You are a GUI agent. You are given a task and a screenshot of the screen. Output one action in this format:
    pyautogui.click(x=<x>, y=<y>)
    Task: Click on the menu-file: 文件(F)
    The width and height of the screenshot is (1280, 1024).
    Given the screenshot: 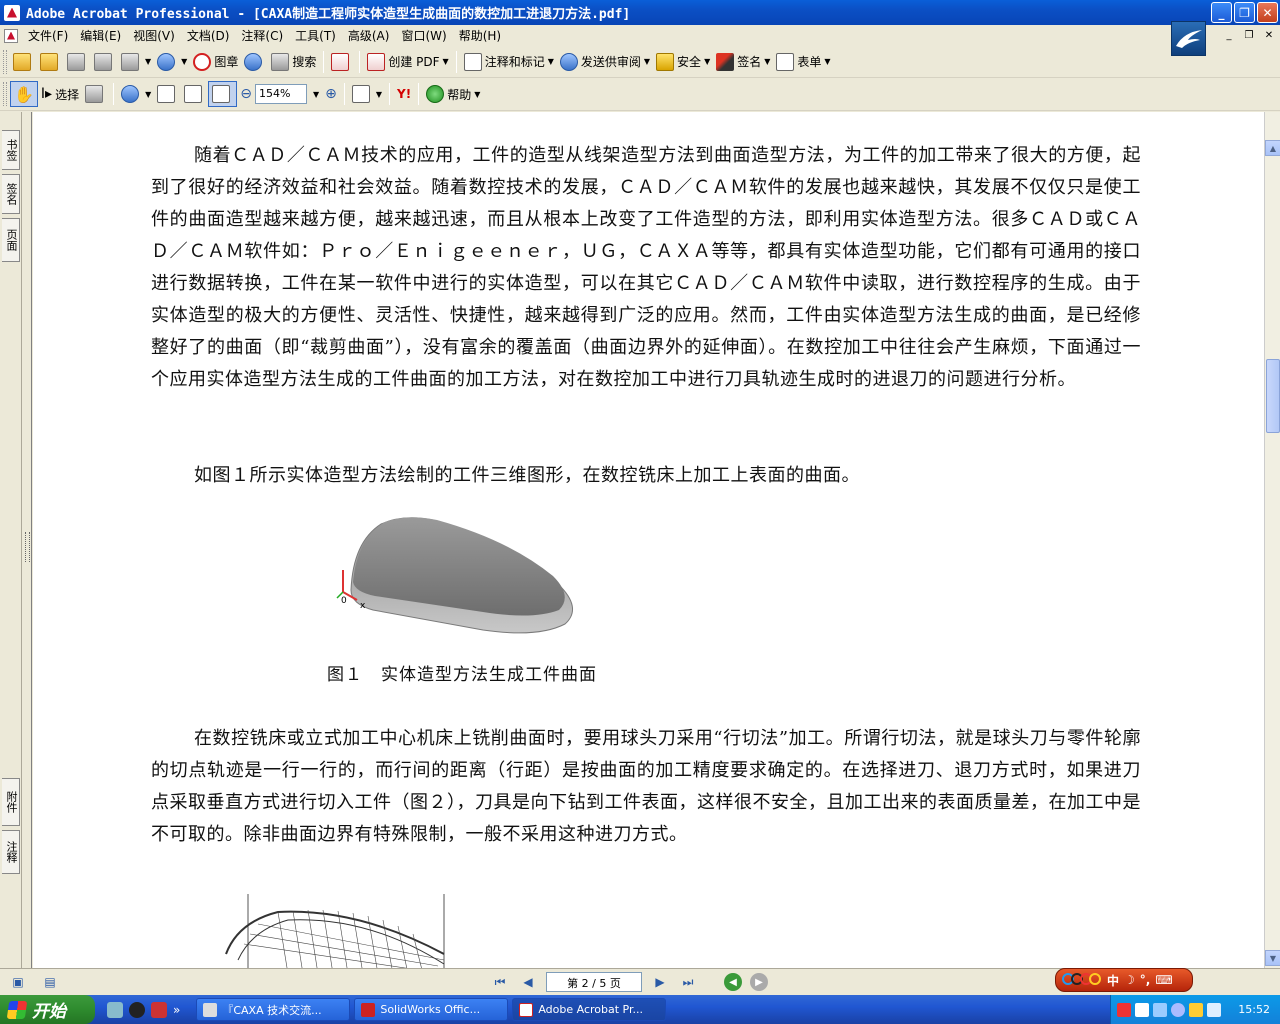 What is the action you would take?
    pyautogui.click(x=48, y=35)
    